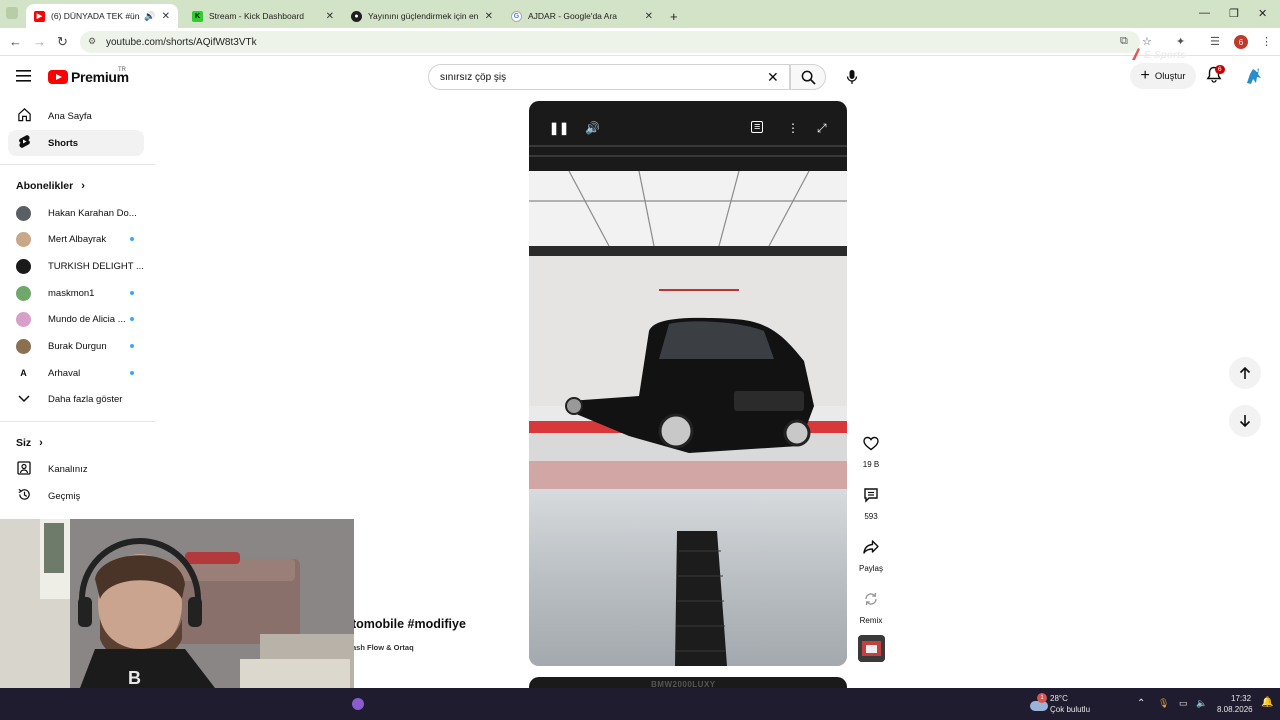 This screenshot has width=1280, height=720. What do you see at coordinates (757, 127) in the screenshot?
I see `captions-icon: ≡` at bounding box center [757, 127].